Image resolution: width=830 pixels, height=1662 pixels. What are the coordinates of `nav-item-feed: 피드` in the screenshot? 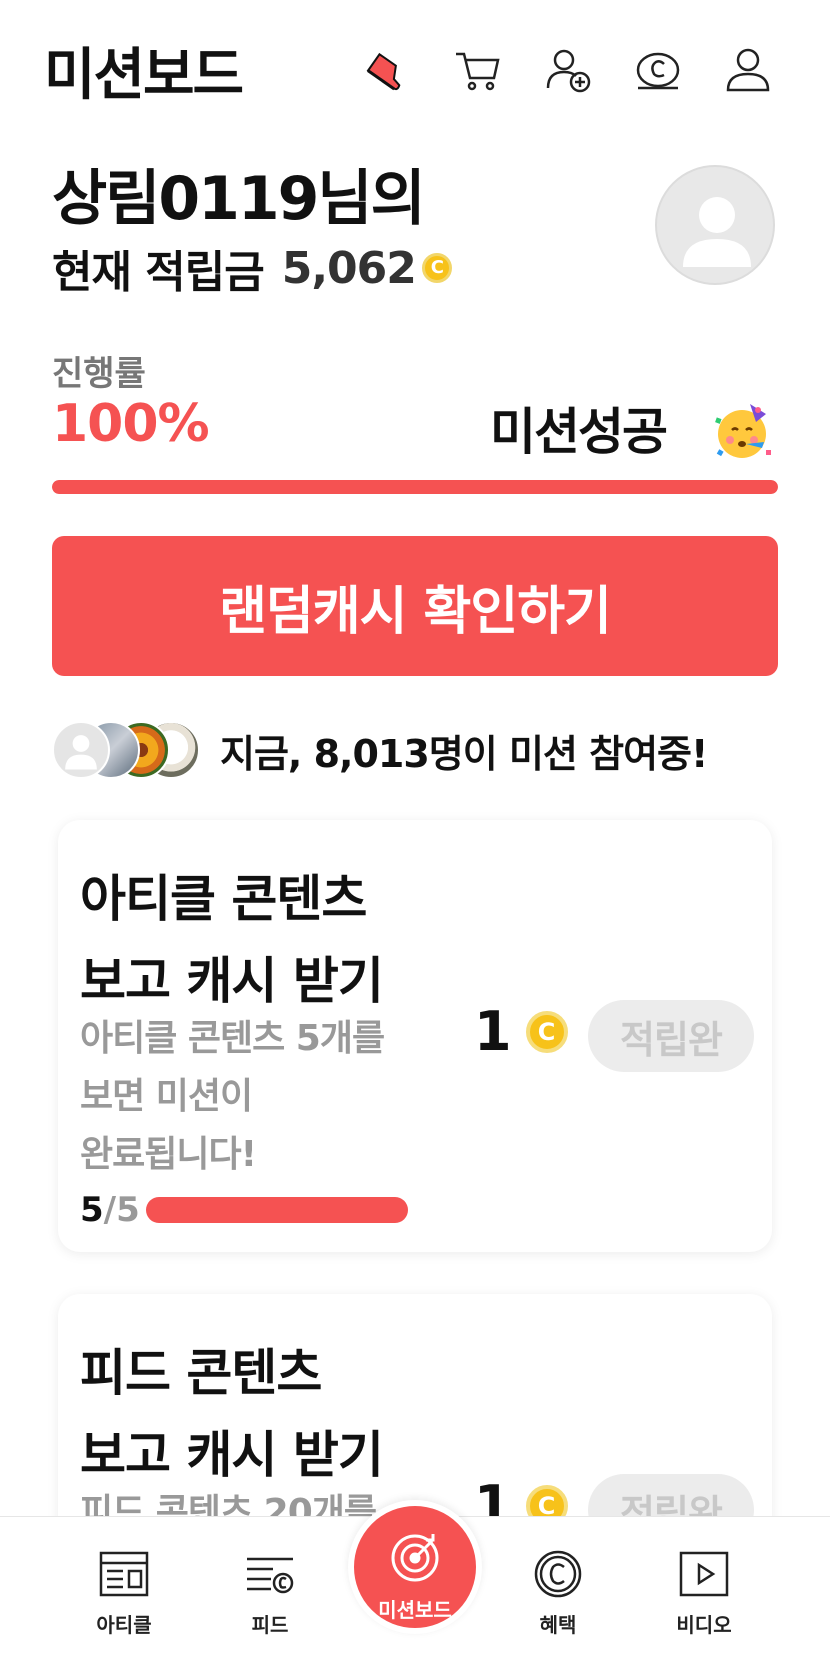 It's located at (270, 1592).